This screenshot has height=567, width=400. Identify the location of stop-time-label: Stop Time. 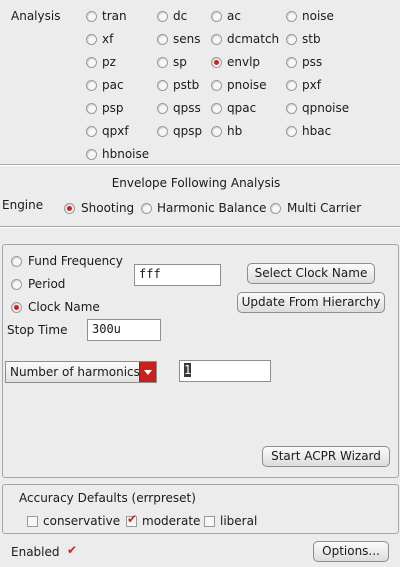
(37, 330).